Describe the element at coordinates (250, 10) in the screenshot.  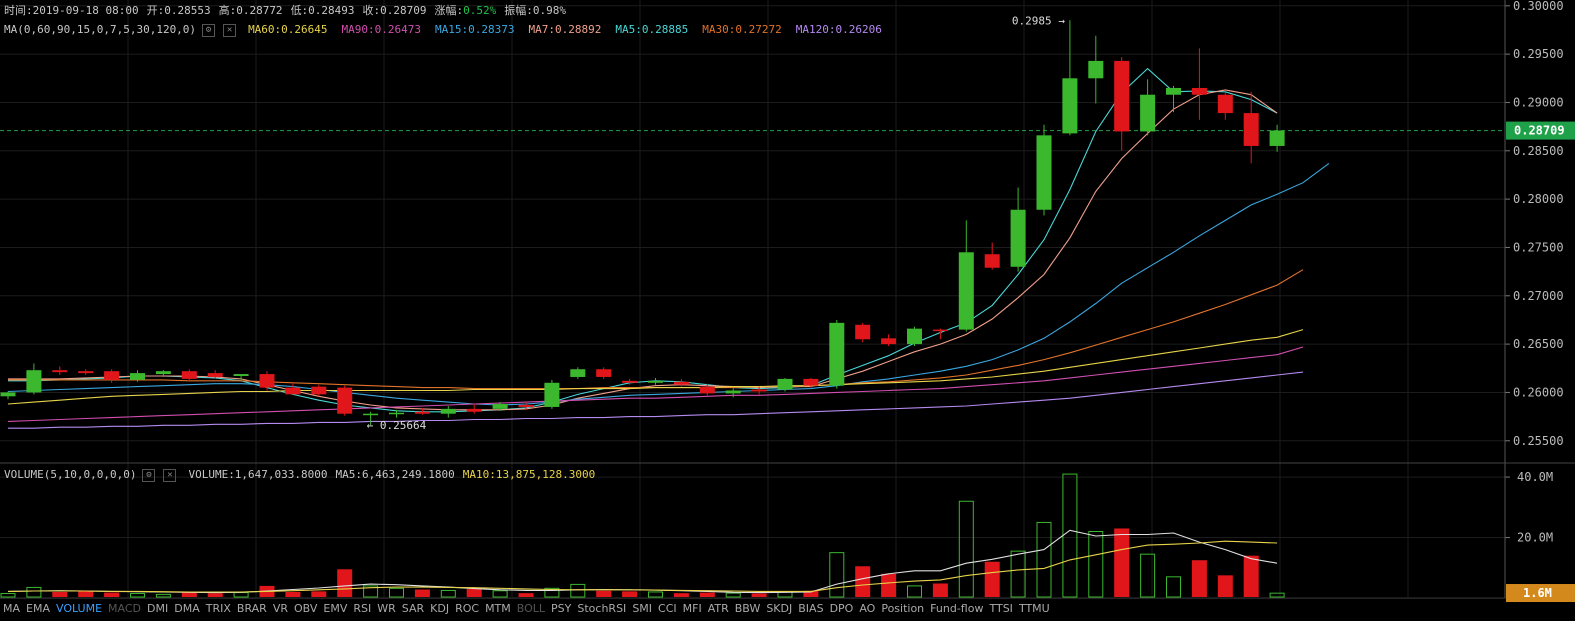
I see `high-label: 高:0.28772` at that location.